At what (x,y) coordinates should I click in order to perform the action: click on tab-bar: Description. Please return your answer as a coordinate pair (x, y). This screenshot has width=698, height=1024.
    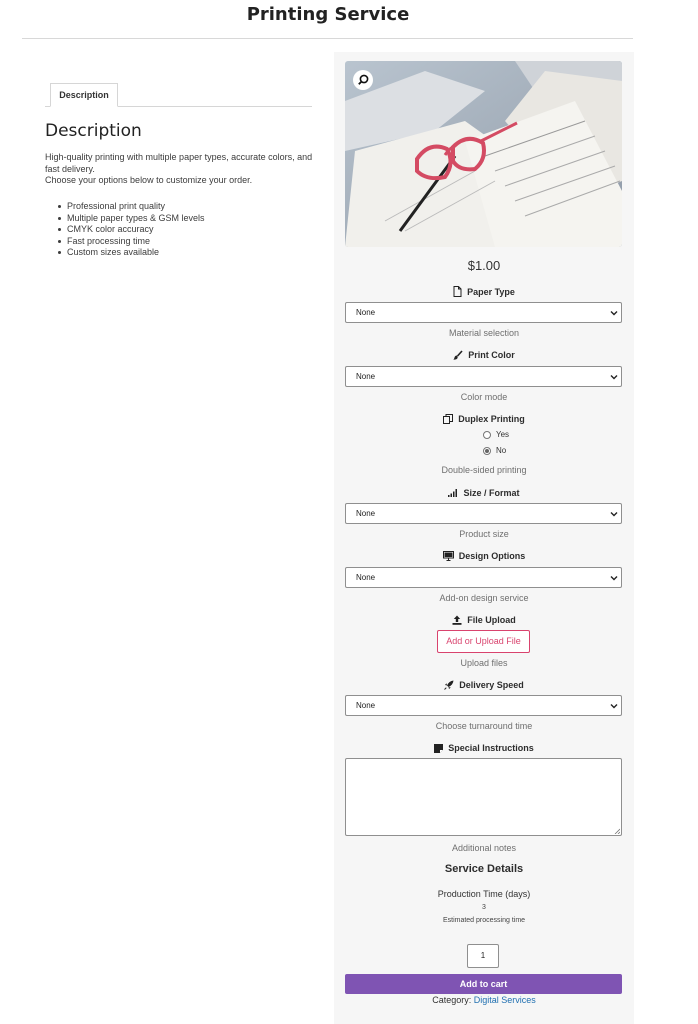
    Looking at the image, I should click on (178, 95).